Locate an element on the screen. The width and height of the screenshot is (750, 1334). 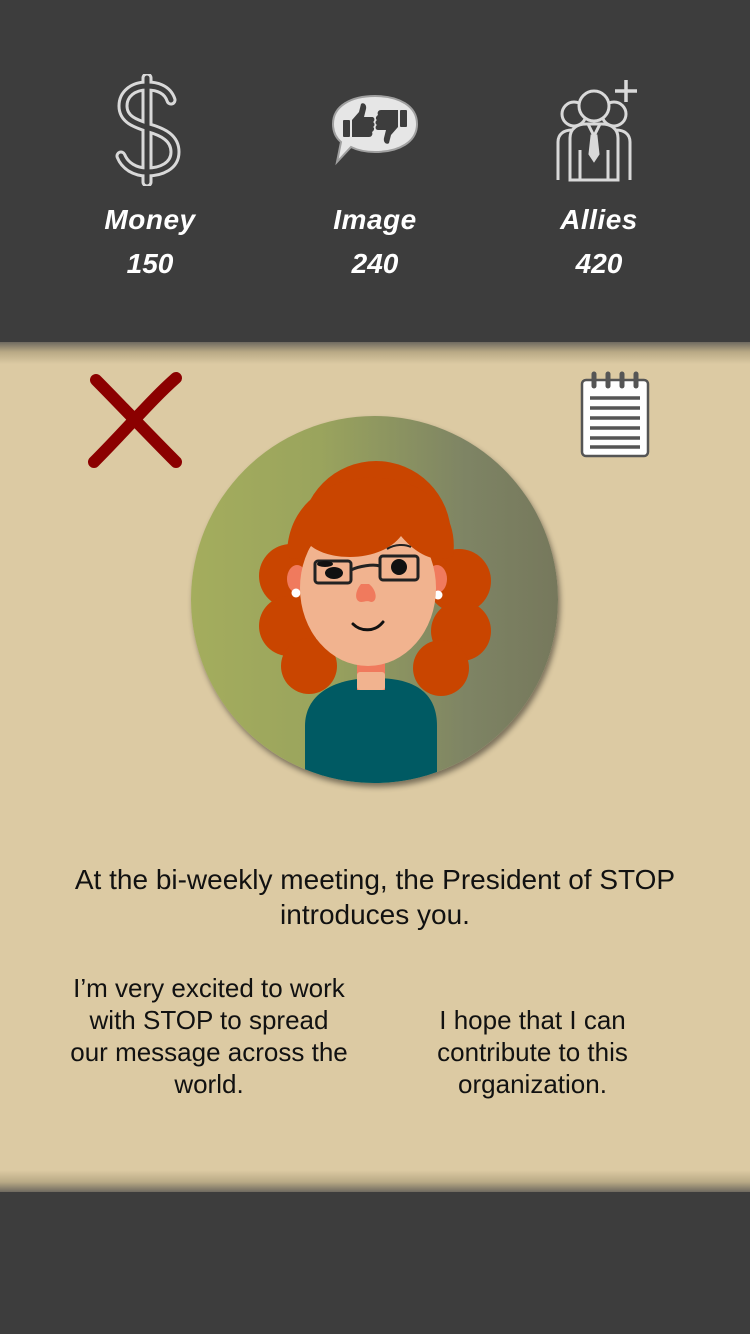
notes-button is located at coordinates (615, 415).